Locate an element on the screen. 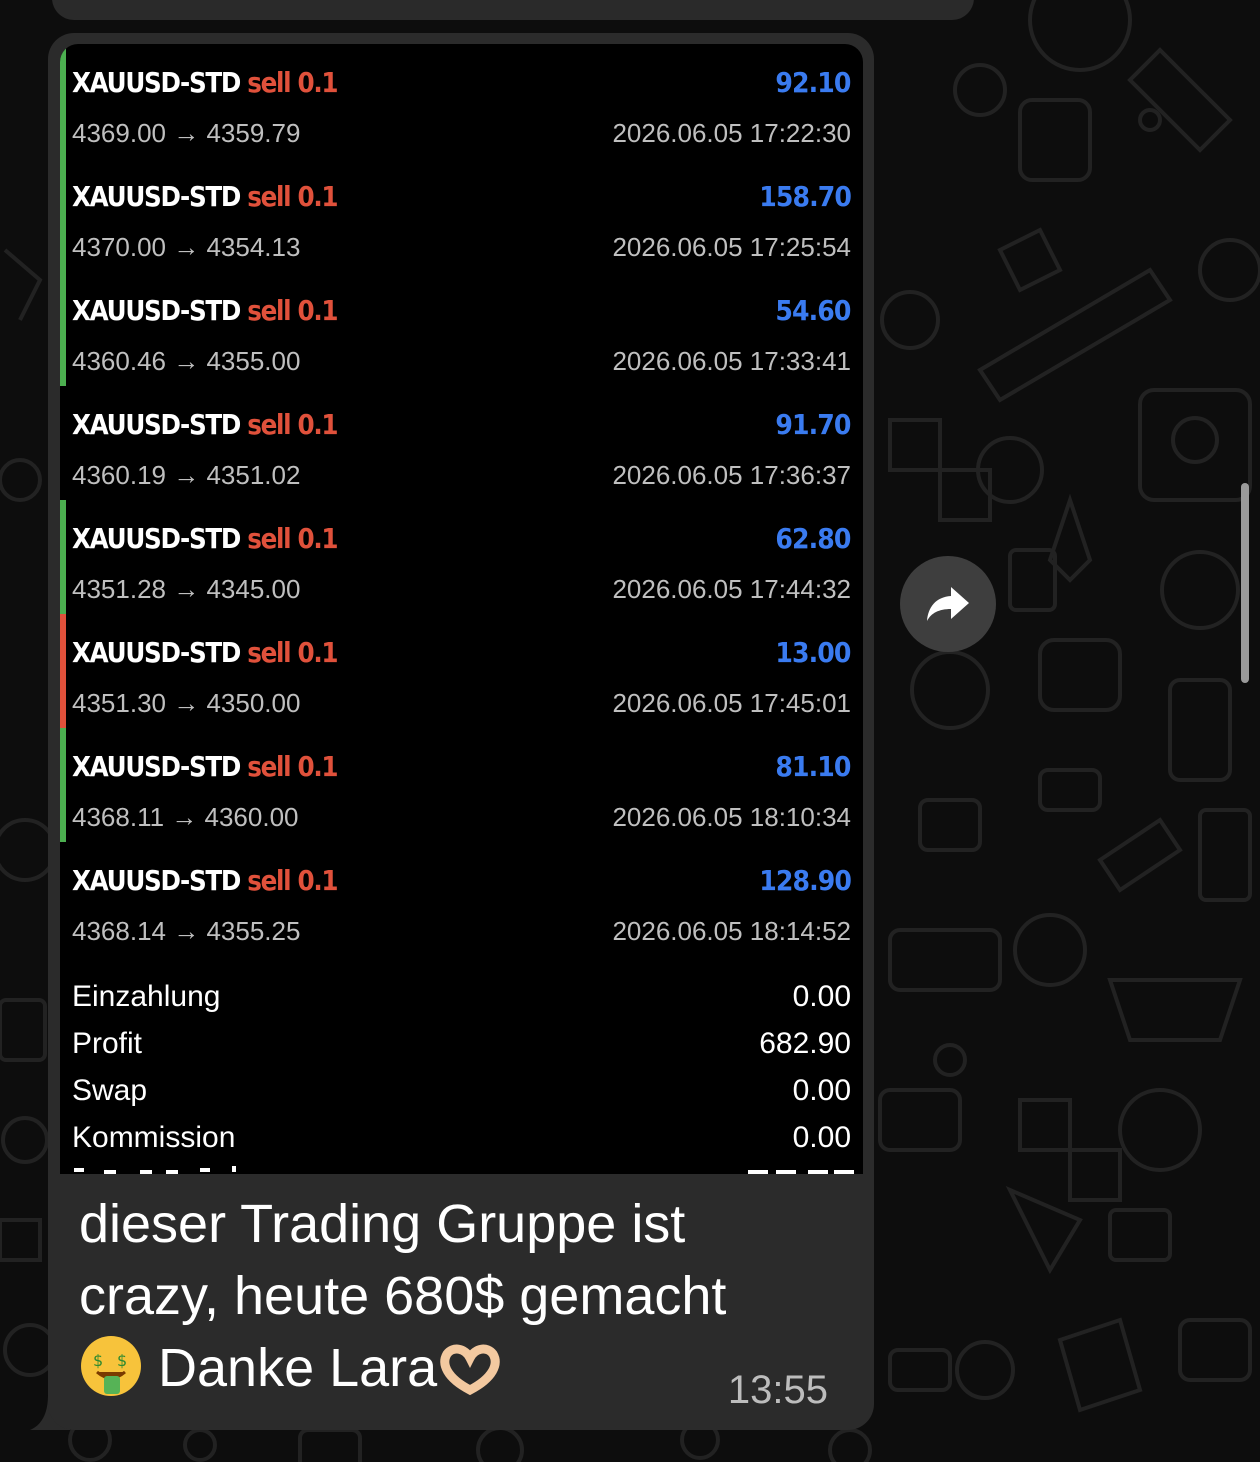 The width and height of the screenshot is (1260, 1462). money-mouth-face-icon: $ $ is located at coordinates (111, 1366).